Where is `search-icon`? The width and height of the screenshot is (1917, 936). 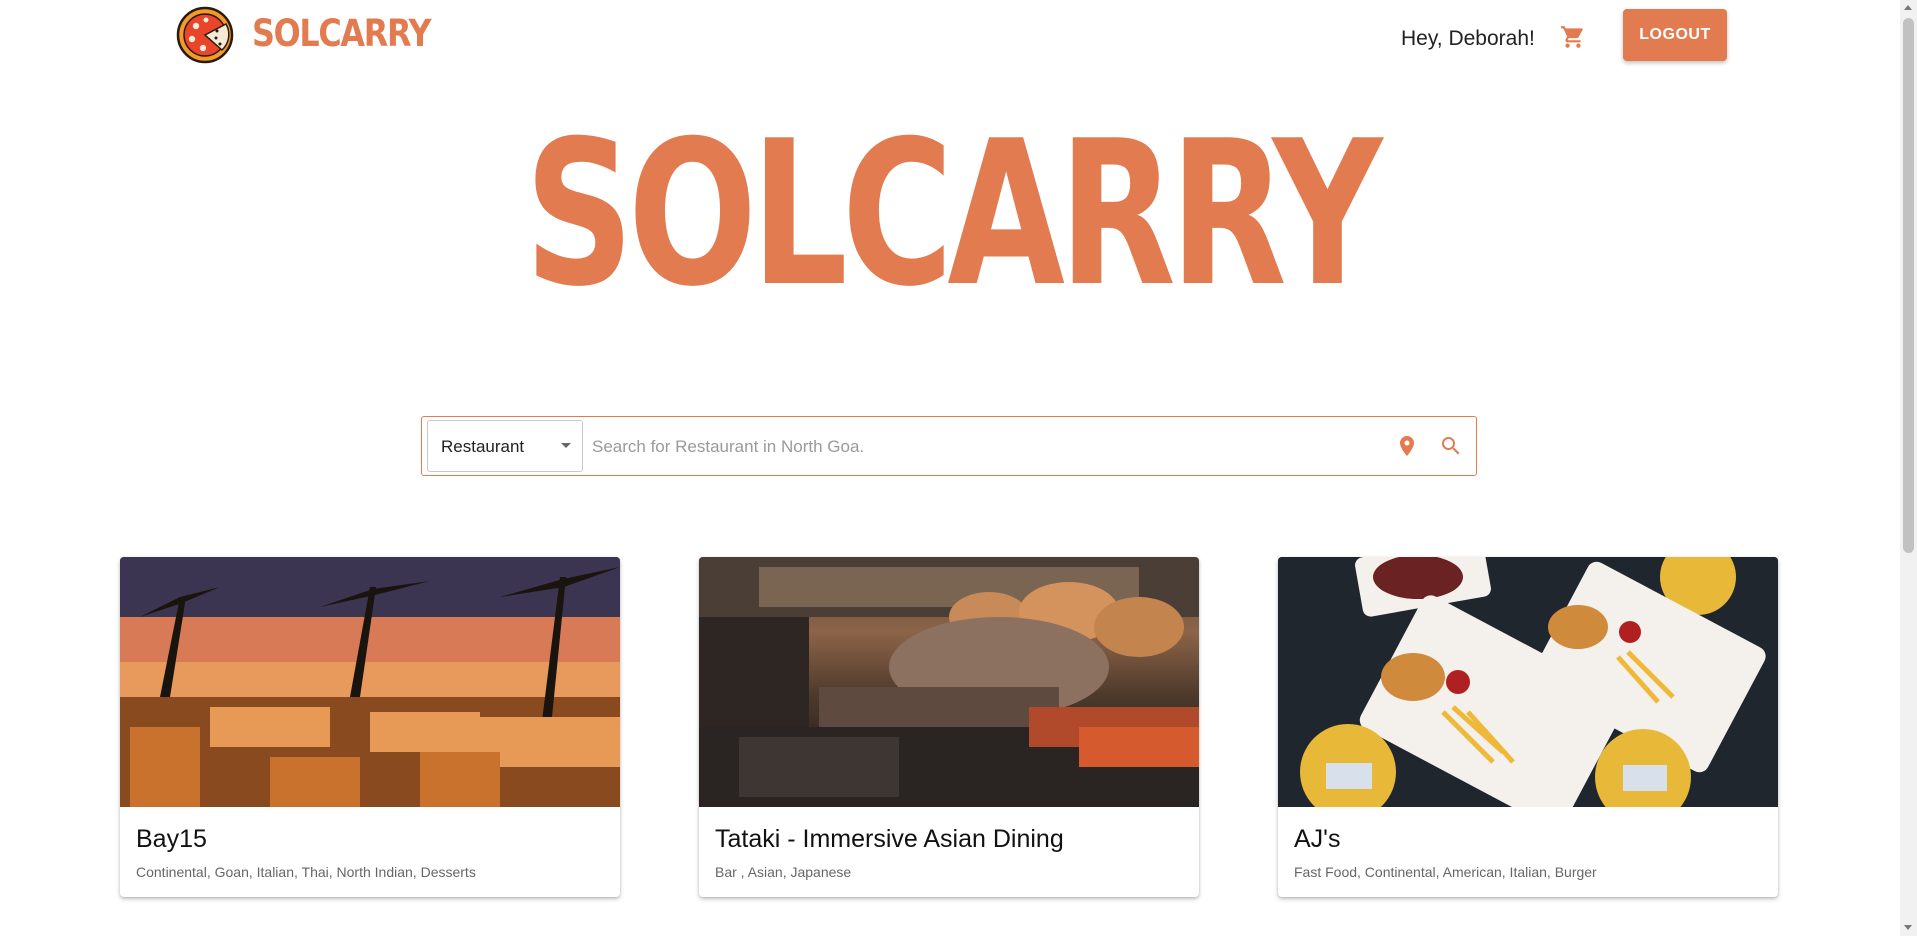 search-icon is located at coordinates (1451, 446).